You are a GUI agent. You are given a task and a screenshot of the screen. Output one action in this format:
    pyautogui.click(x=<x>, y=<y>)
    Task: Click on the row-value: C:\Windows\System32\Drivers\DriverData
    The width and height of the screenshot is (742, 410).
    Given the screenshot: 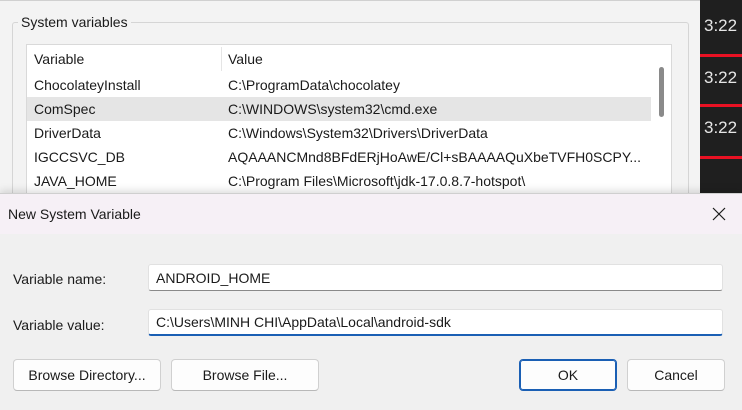 What is the action you would take?
    pyautogui.click(x=358, y=133)
    